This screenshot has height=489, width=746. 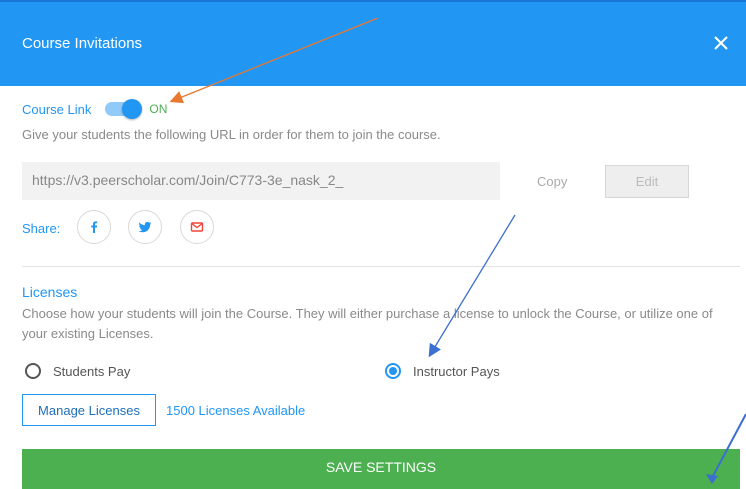 I want to click on twitter-icon, so click(x=145, y=227).